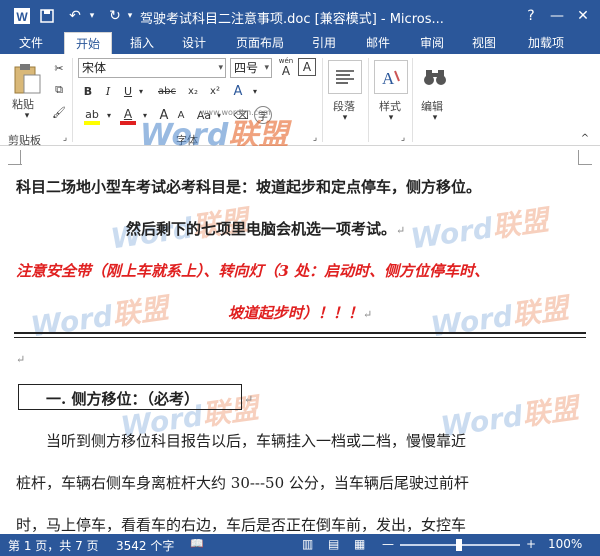 This screenshot has height=556, width=600. I want to click on body-line-3-text: 时，马上停车，看看车的右边，车后是否正在倒车前，发出，女控车, so click(241, 525).